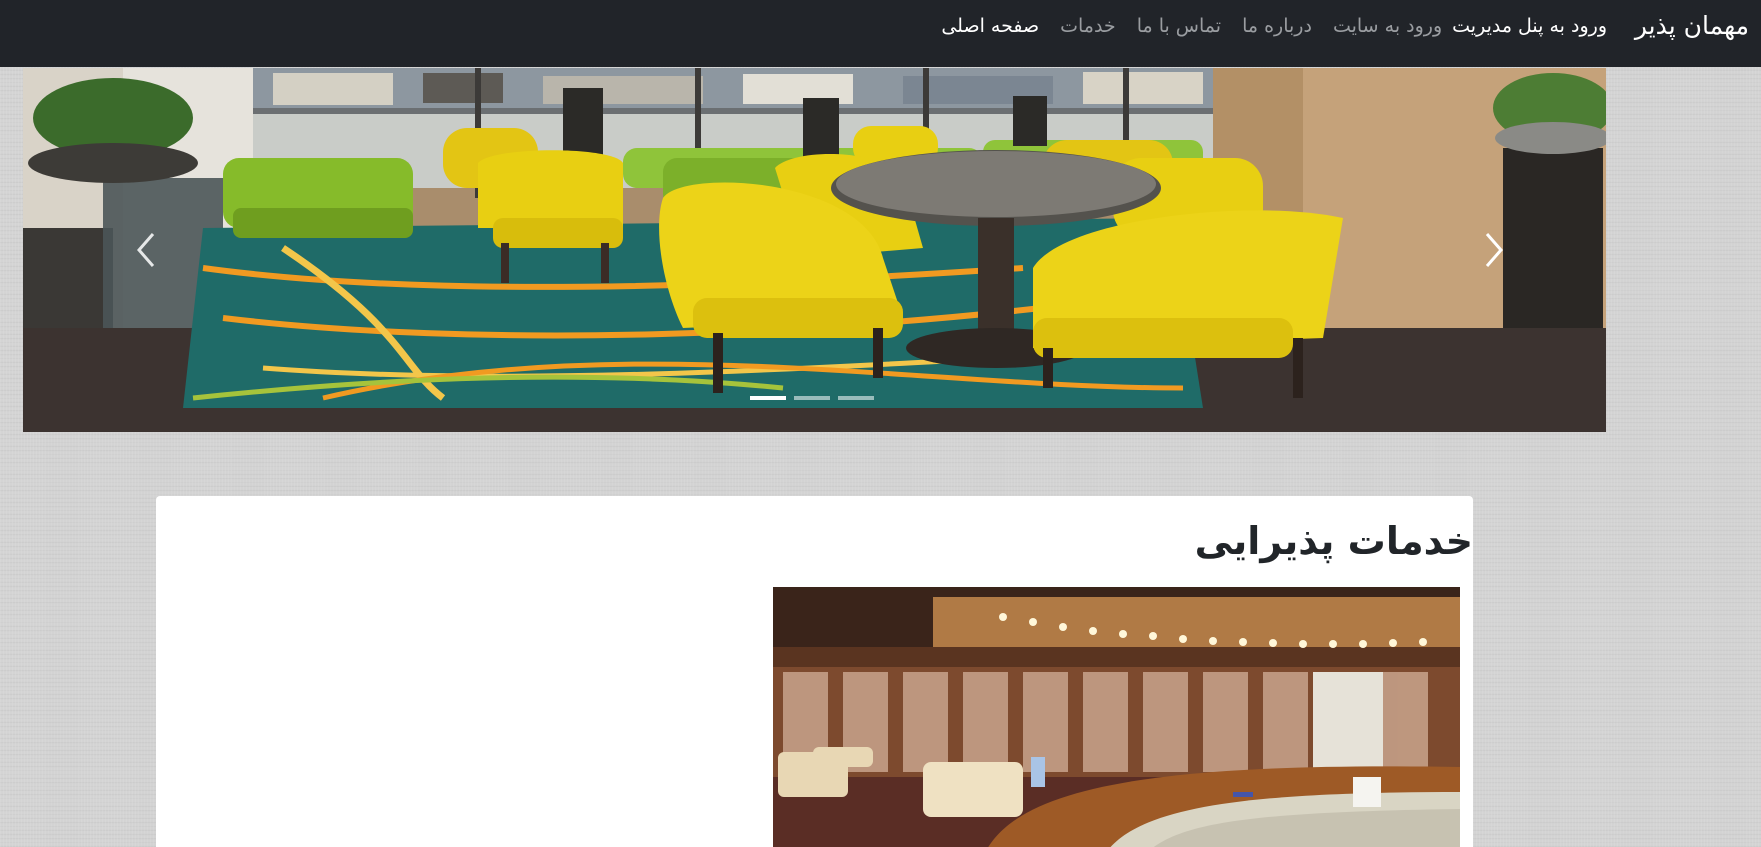  Describe the element at coordinates (1277, 26) in the screenshot. I see `nav-item-about: درباره ما` at that location.